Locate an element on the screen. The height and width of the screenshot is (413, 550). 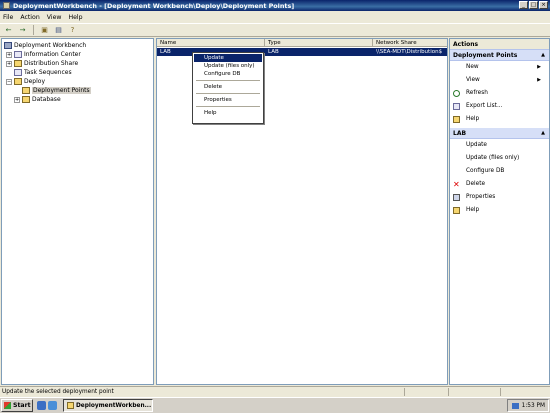
start-label: Start is located at coordinates (22, 405).